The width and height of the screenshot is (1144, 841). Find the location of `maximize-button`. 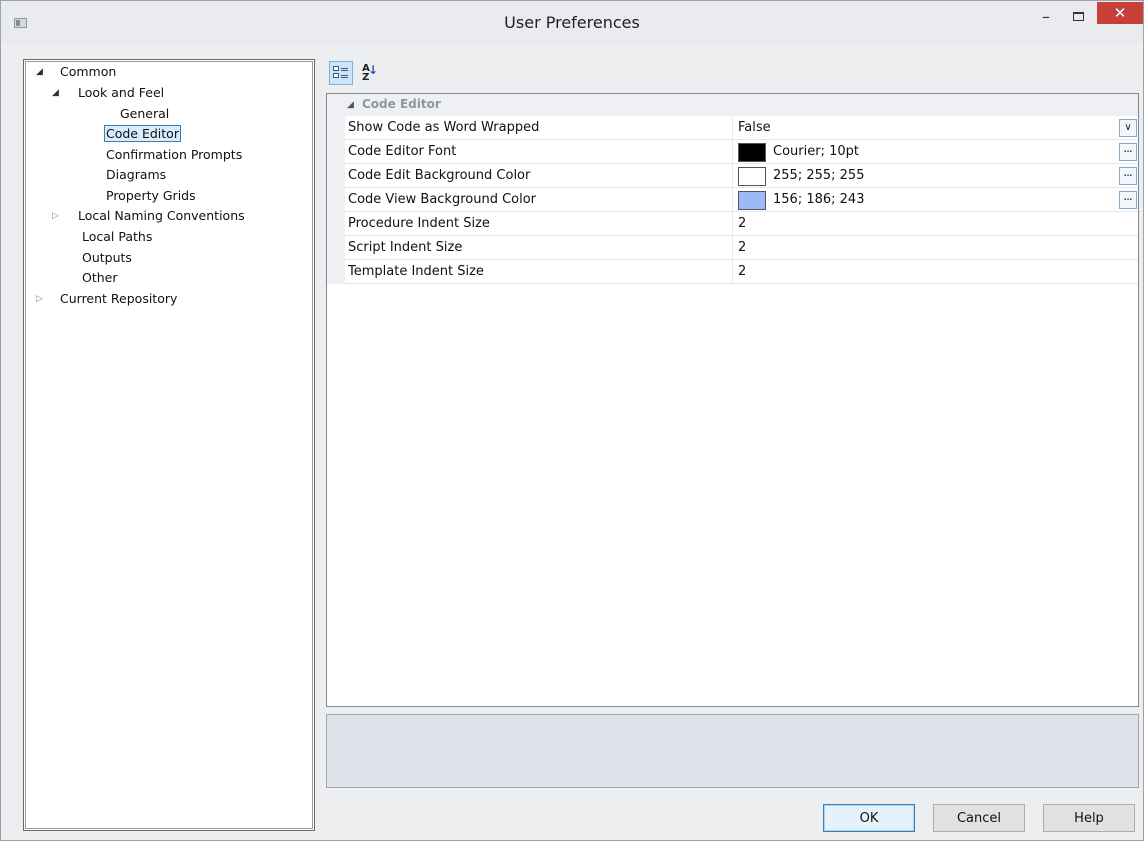

maximize-button is located at coordinates (1078, 16).